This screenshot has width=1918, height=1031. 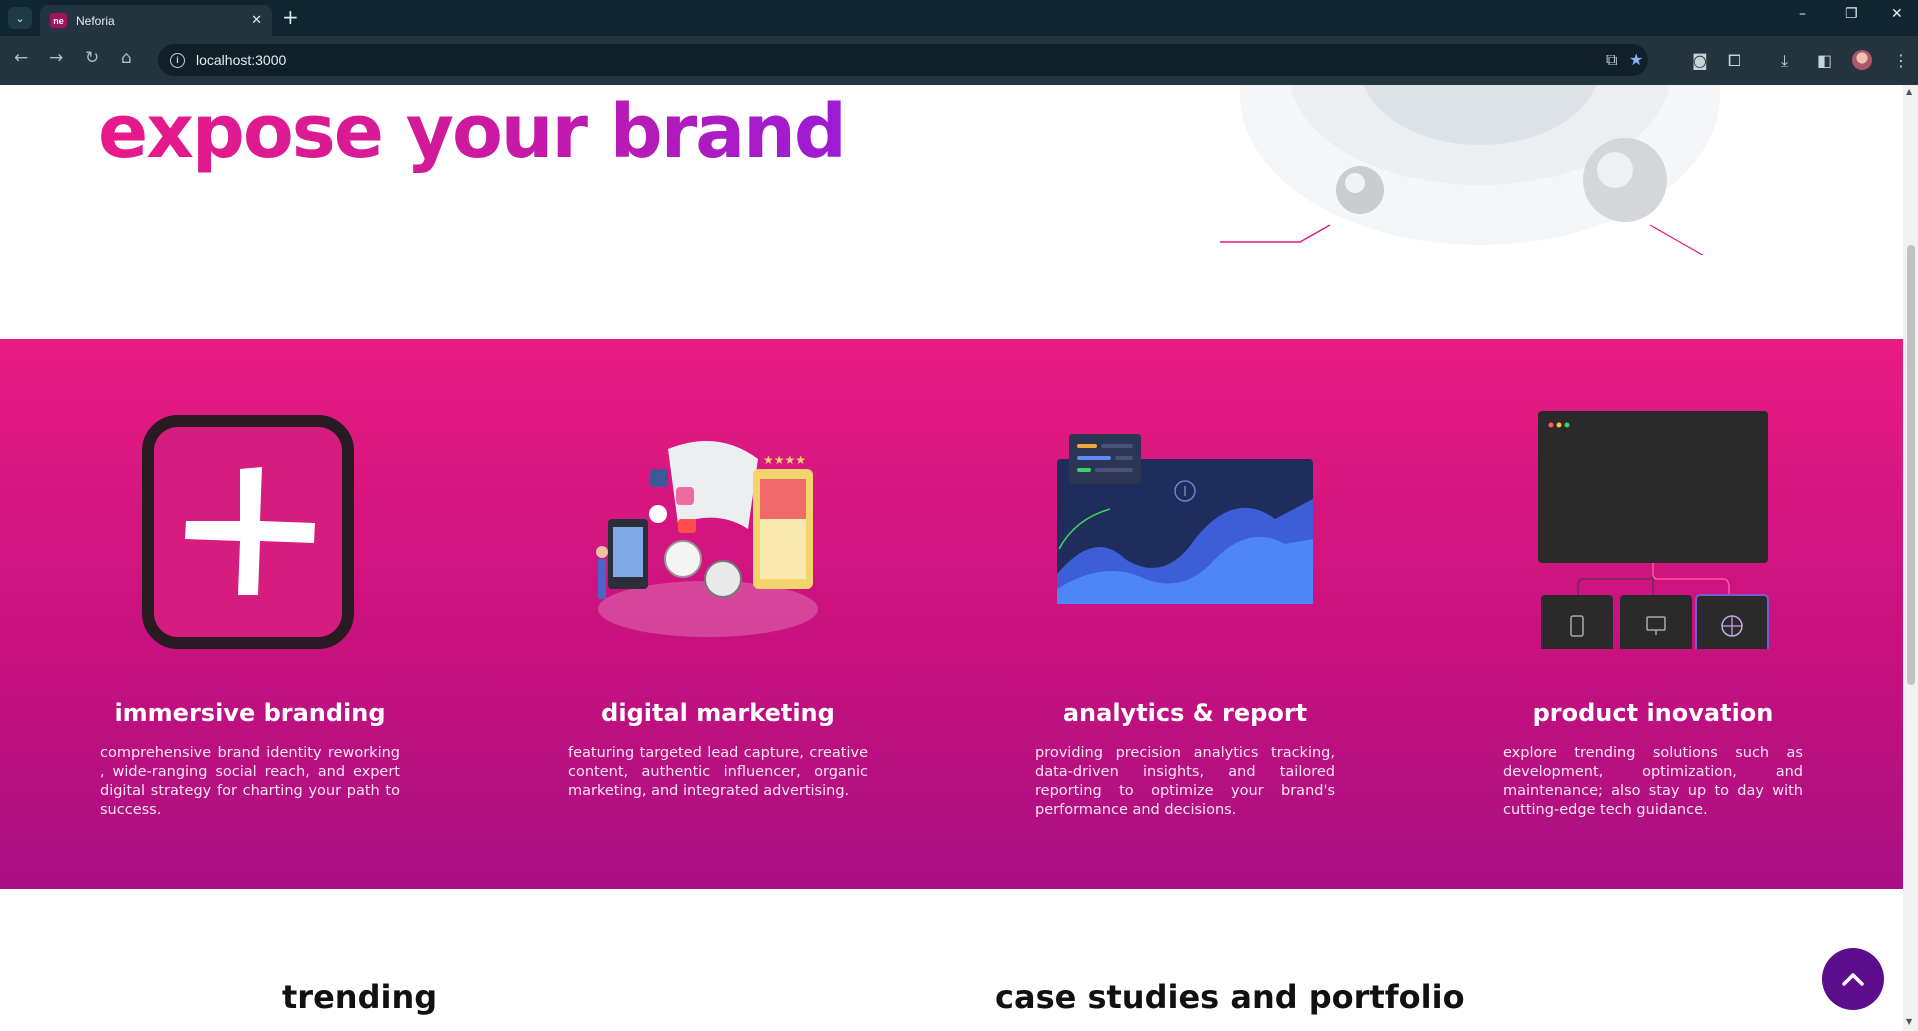 I want to click on service-title: immersive branding, so click(x=250, y=713).